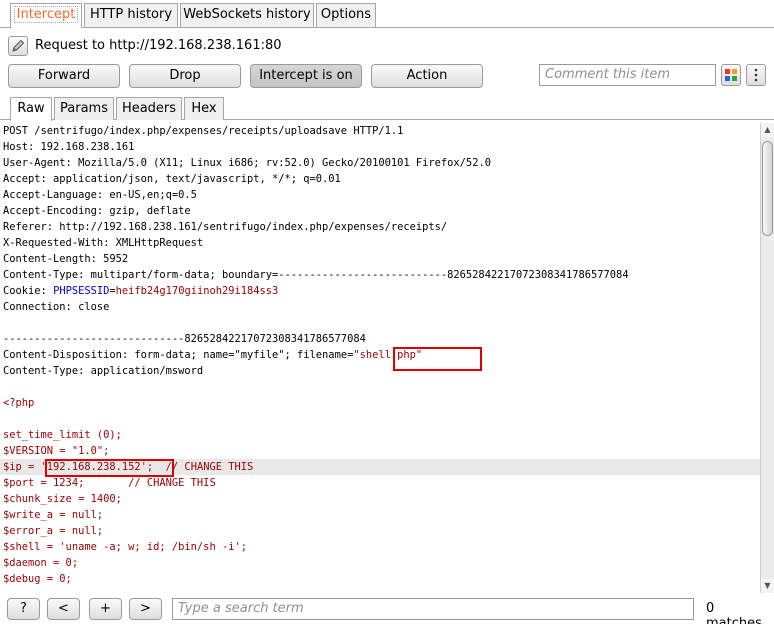 This screenshot has width=774, height=624. I want to click on tab-options: Options, so click(346, 15).